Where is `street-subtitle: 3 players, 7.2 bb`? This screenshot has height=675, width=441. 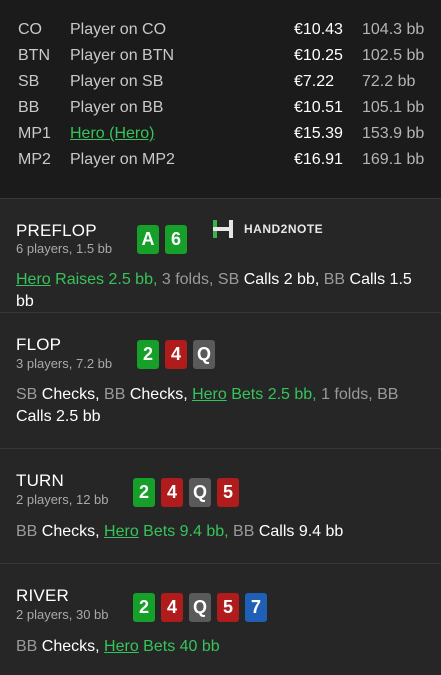 street-subtitle: 3 players, 7.2 bb is located at coordinates (64, 363).